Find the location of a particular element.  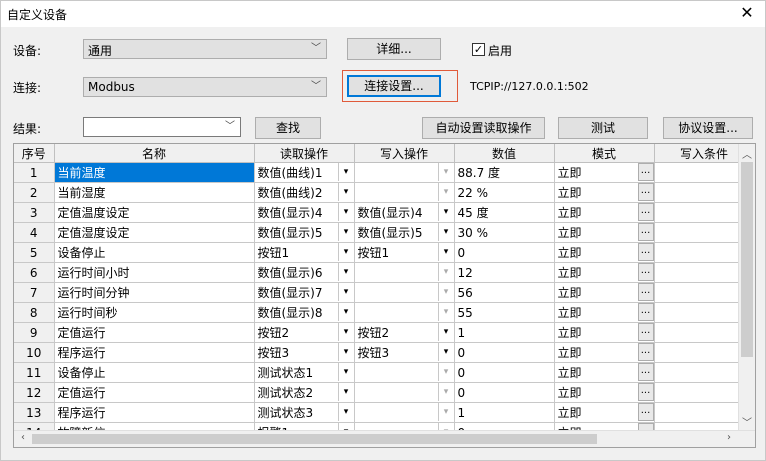

cell-name: 运行时间秒 is located at coordinates (154, 312).